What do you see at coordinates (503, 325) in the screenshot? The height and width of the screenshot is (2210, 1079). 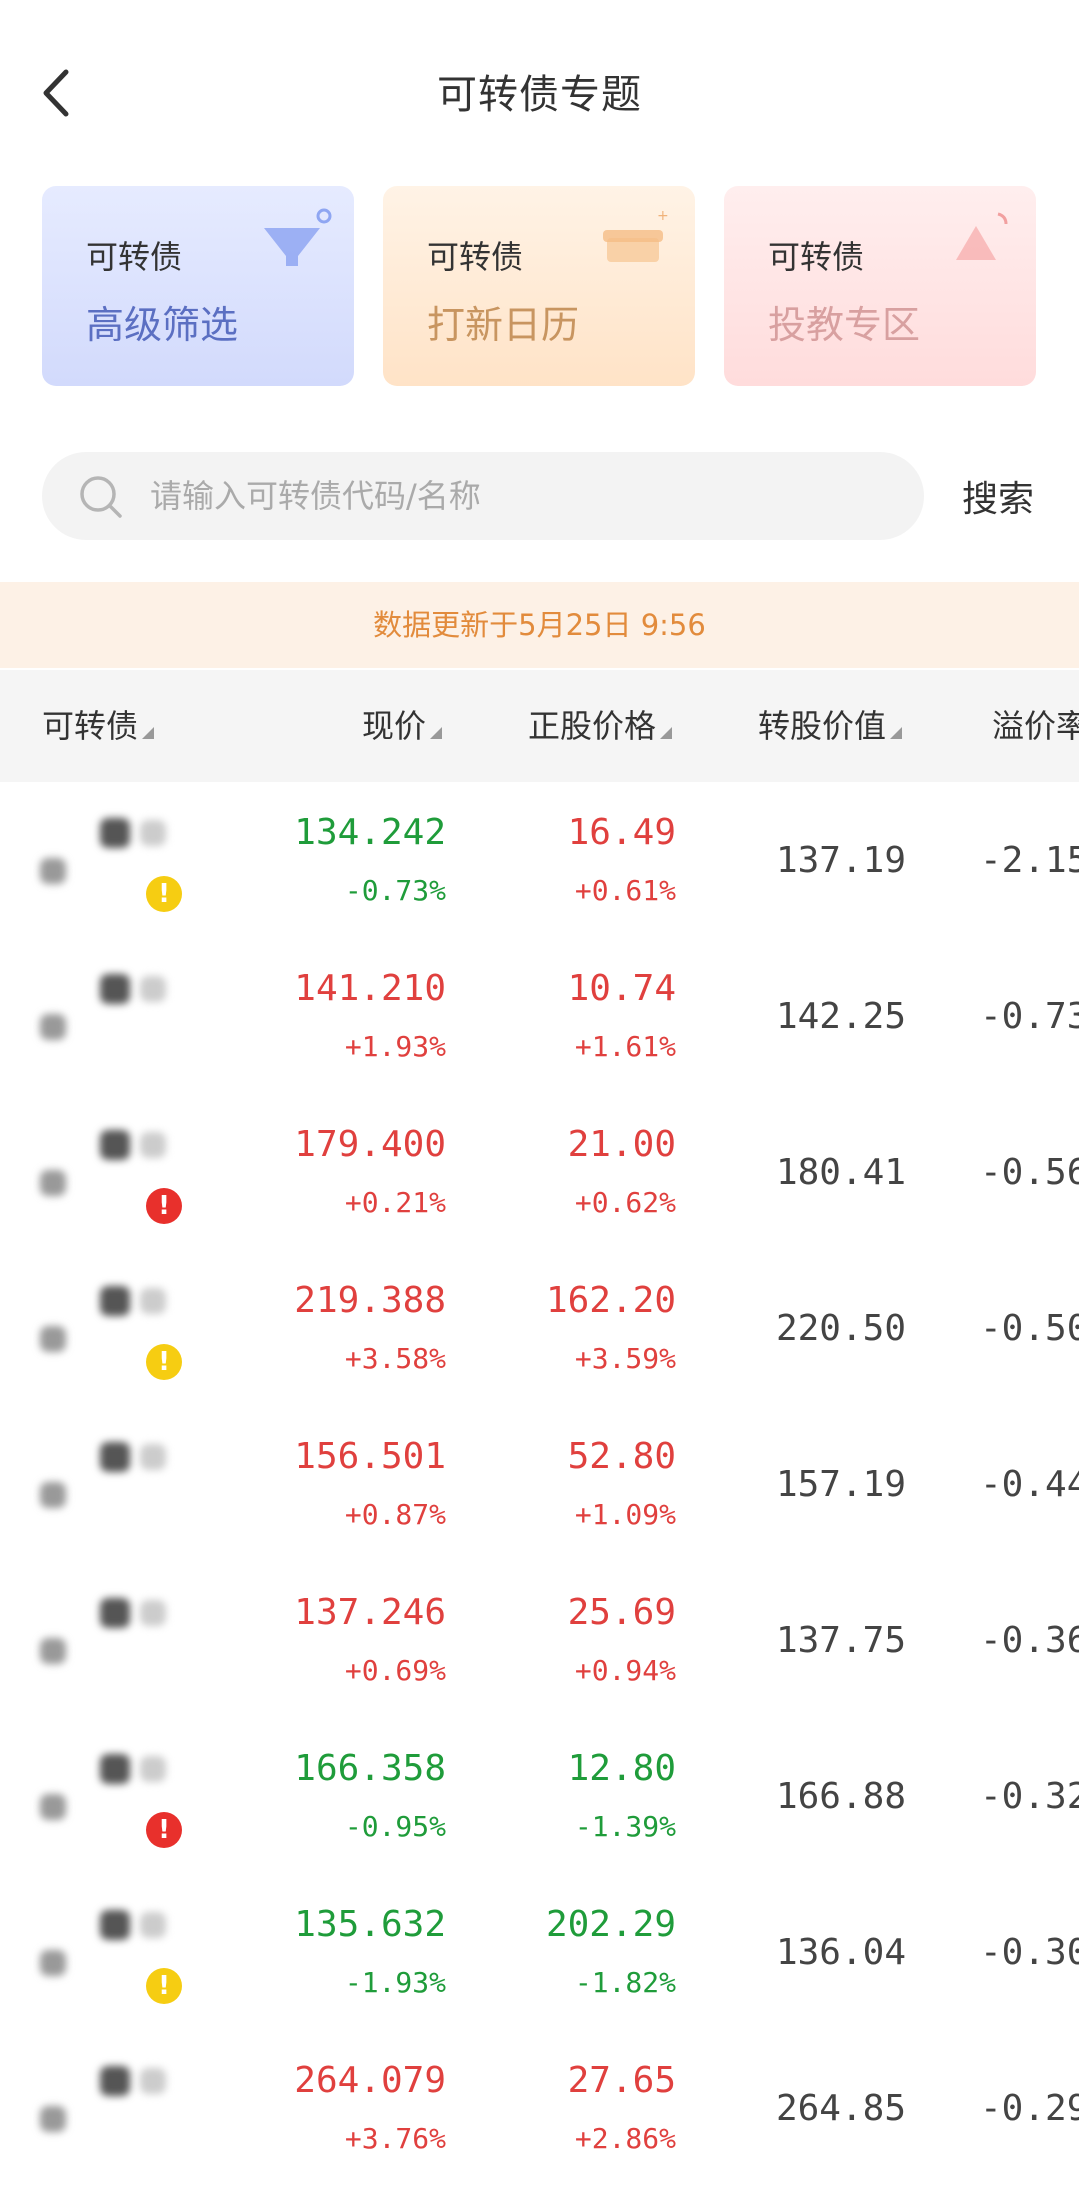 I see `card-main-label: 打新日历` at bounding box center [503, 325].